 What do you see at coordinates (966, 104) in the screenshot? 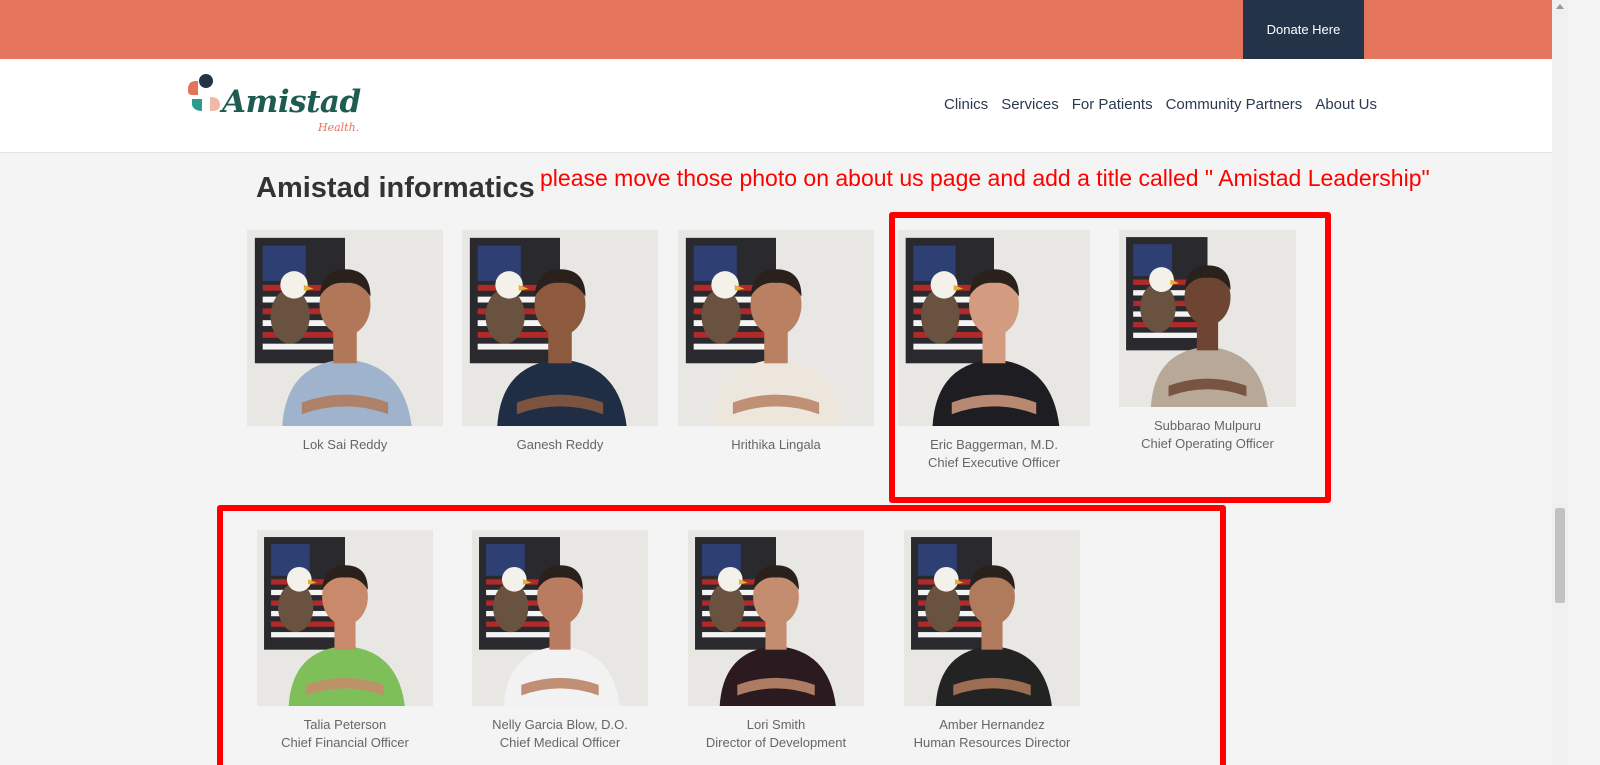
I see `nav-clinics: Clinics` at bounding box center [966, 104].